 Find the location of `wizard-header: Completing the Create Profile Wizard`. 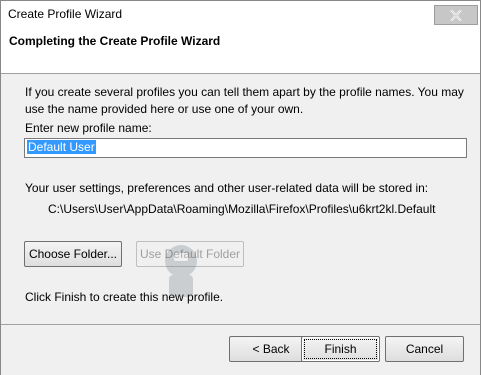

wizard-header: Completing the Create Profile Wizard is located at coordinates (240, 51).